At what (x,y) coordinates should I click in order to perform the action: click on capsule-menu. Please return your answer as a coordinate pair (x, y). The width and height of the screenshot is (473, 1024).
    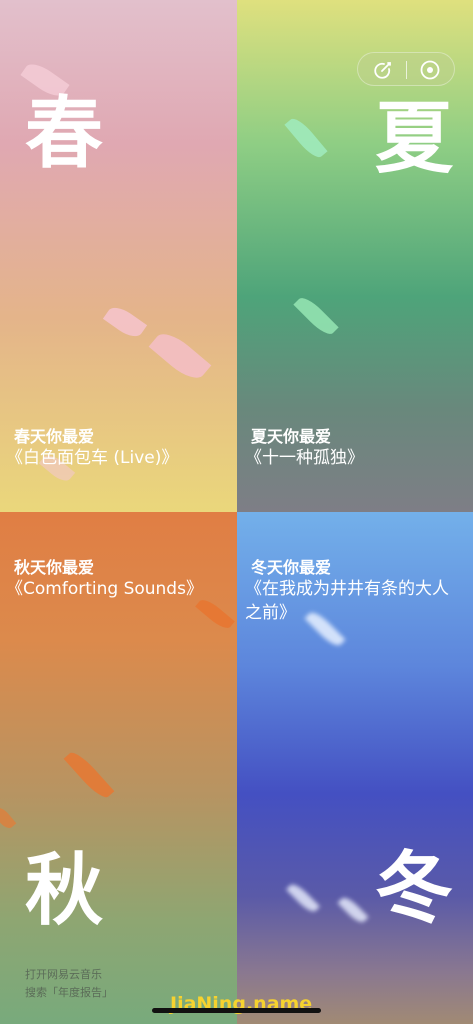
    Looking at the image, I should click on (406, 69).